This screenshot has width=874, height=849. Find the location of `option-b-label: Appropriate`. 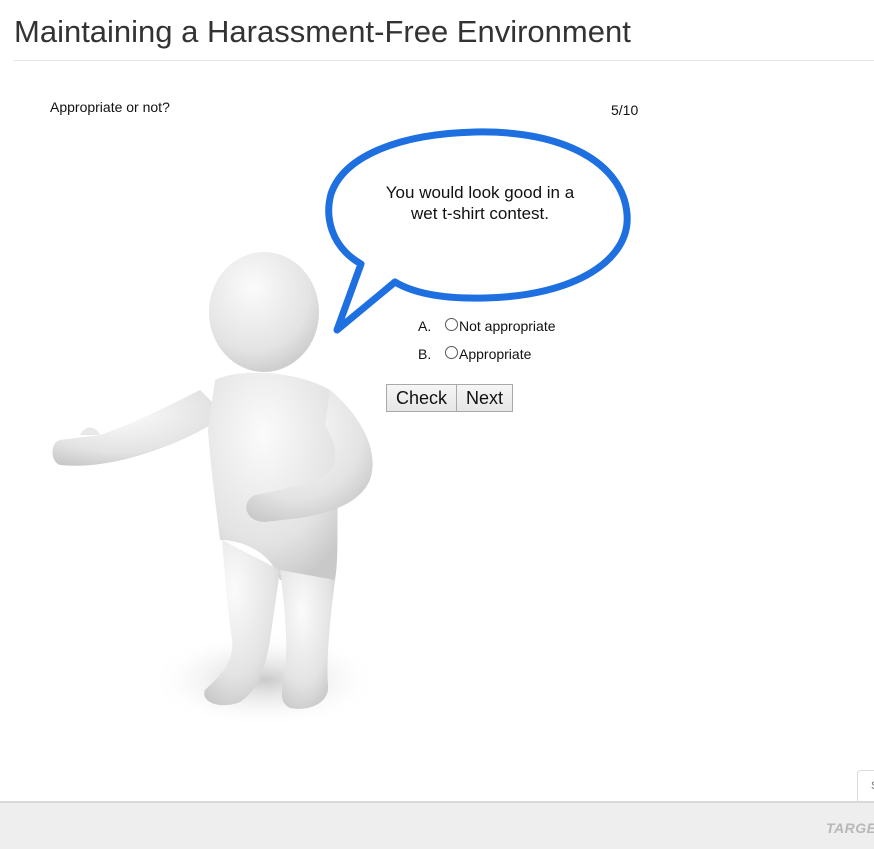

option-b-label: Appropriate is located at coordinates (495, 354).